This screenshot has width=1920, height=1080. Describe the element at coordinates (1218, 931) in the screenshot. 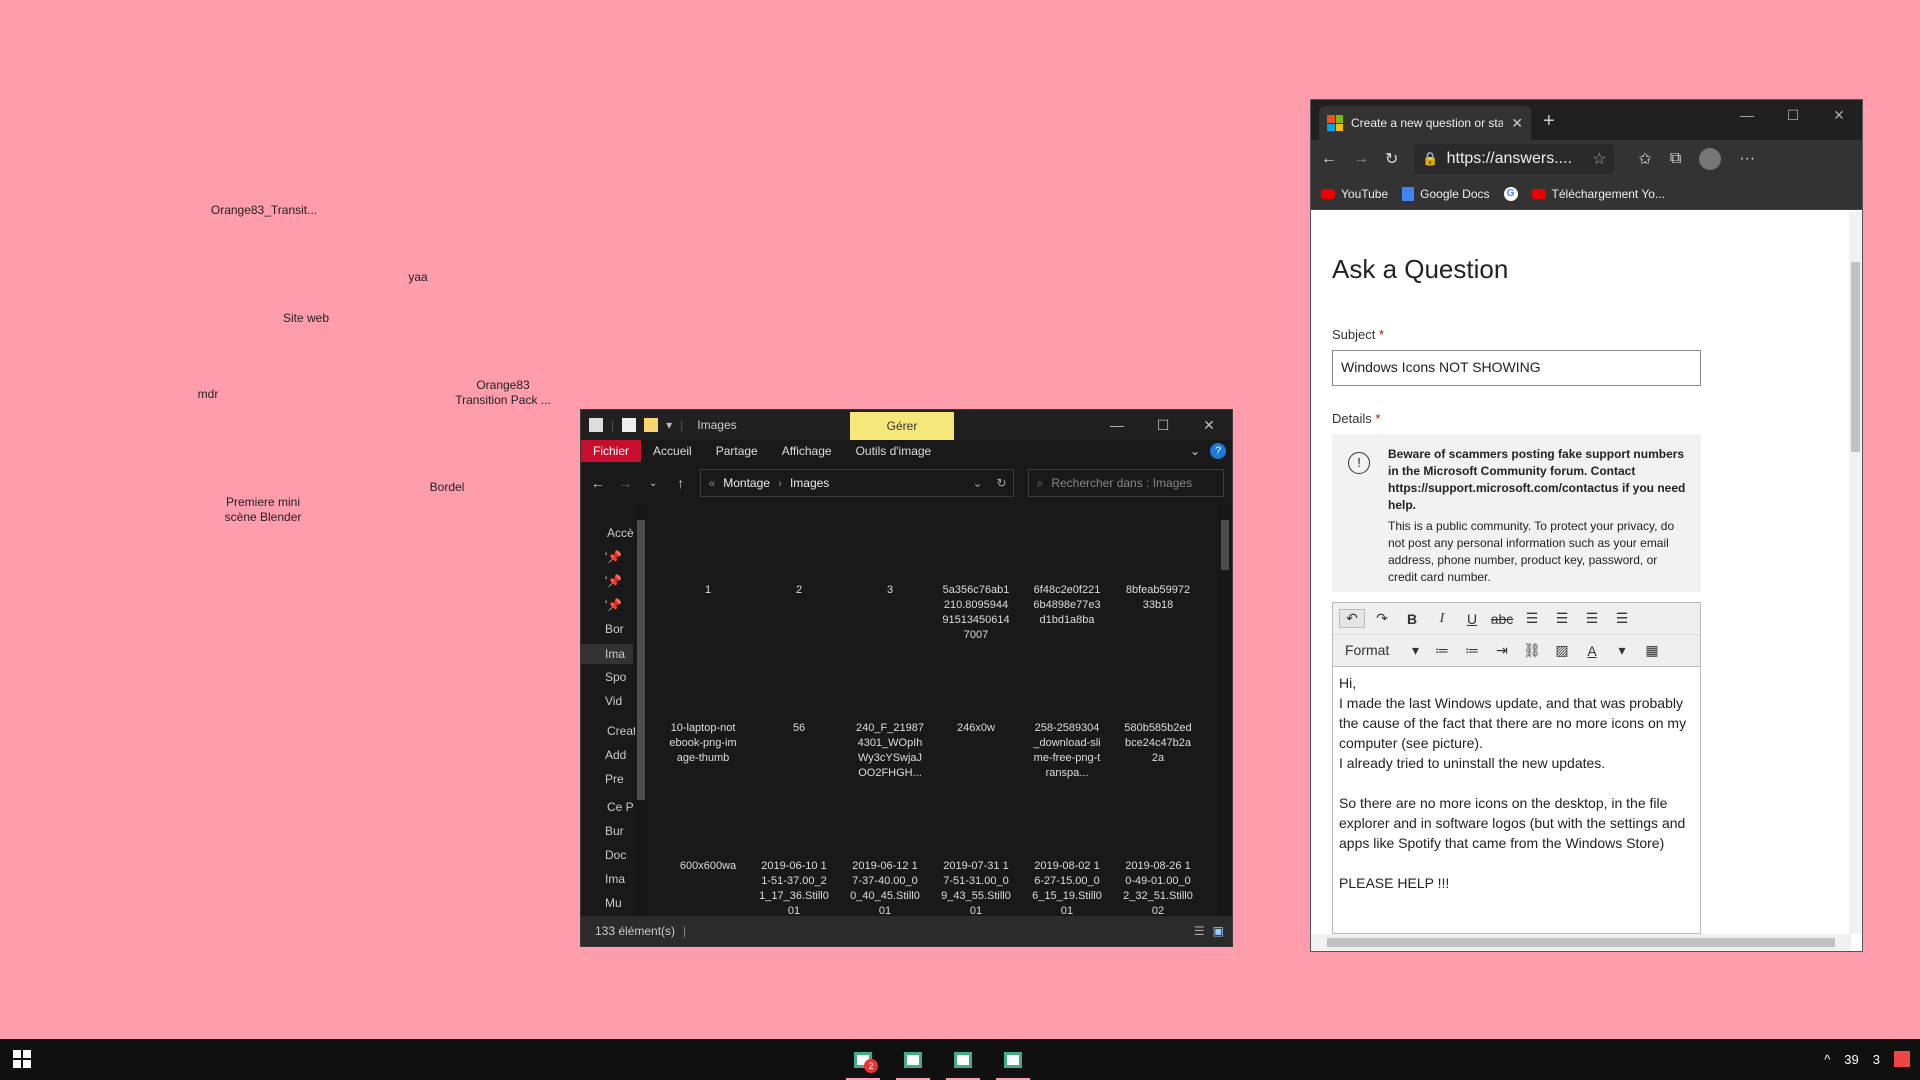

I see `large-icons-view-icon: ▣` at that location.